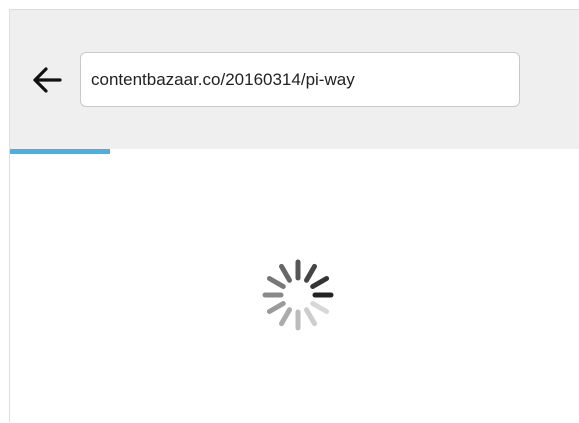  What do you see at coordinates (60, 151) in the screenshot?
I see `progress-fill` at bounding box center [60, 151].